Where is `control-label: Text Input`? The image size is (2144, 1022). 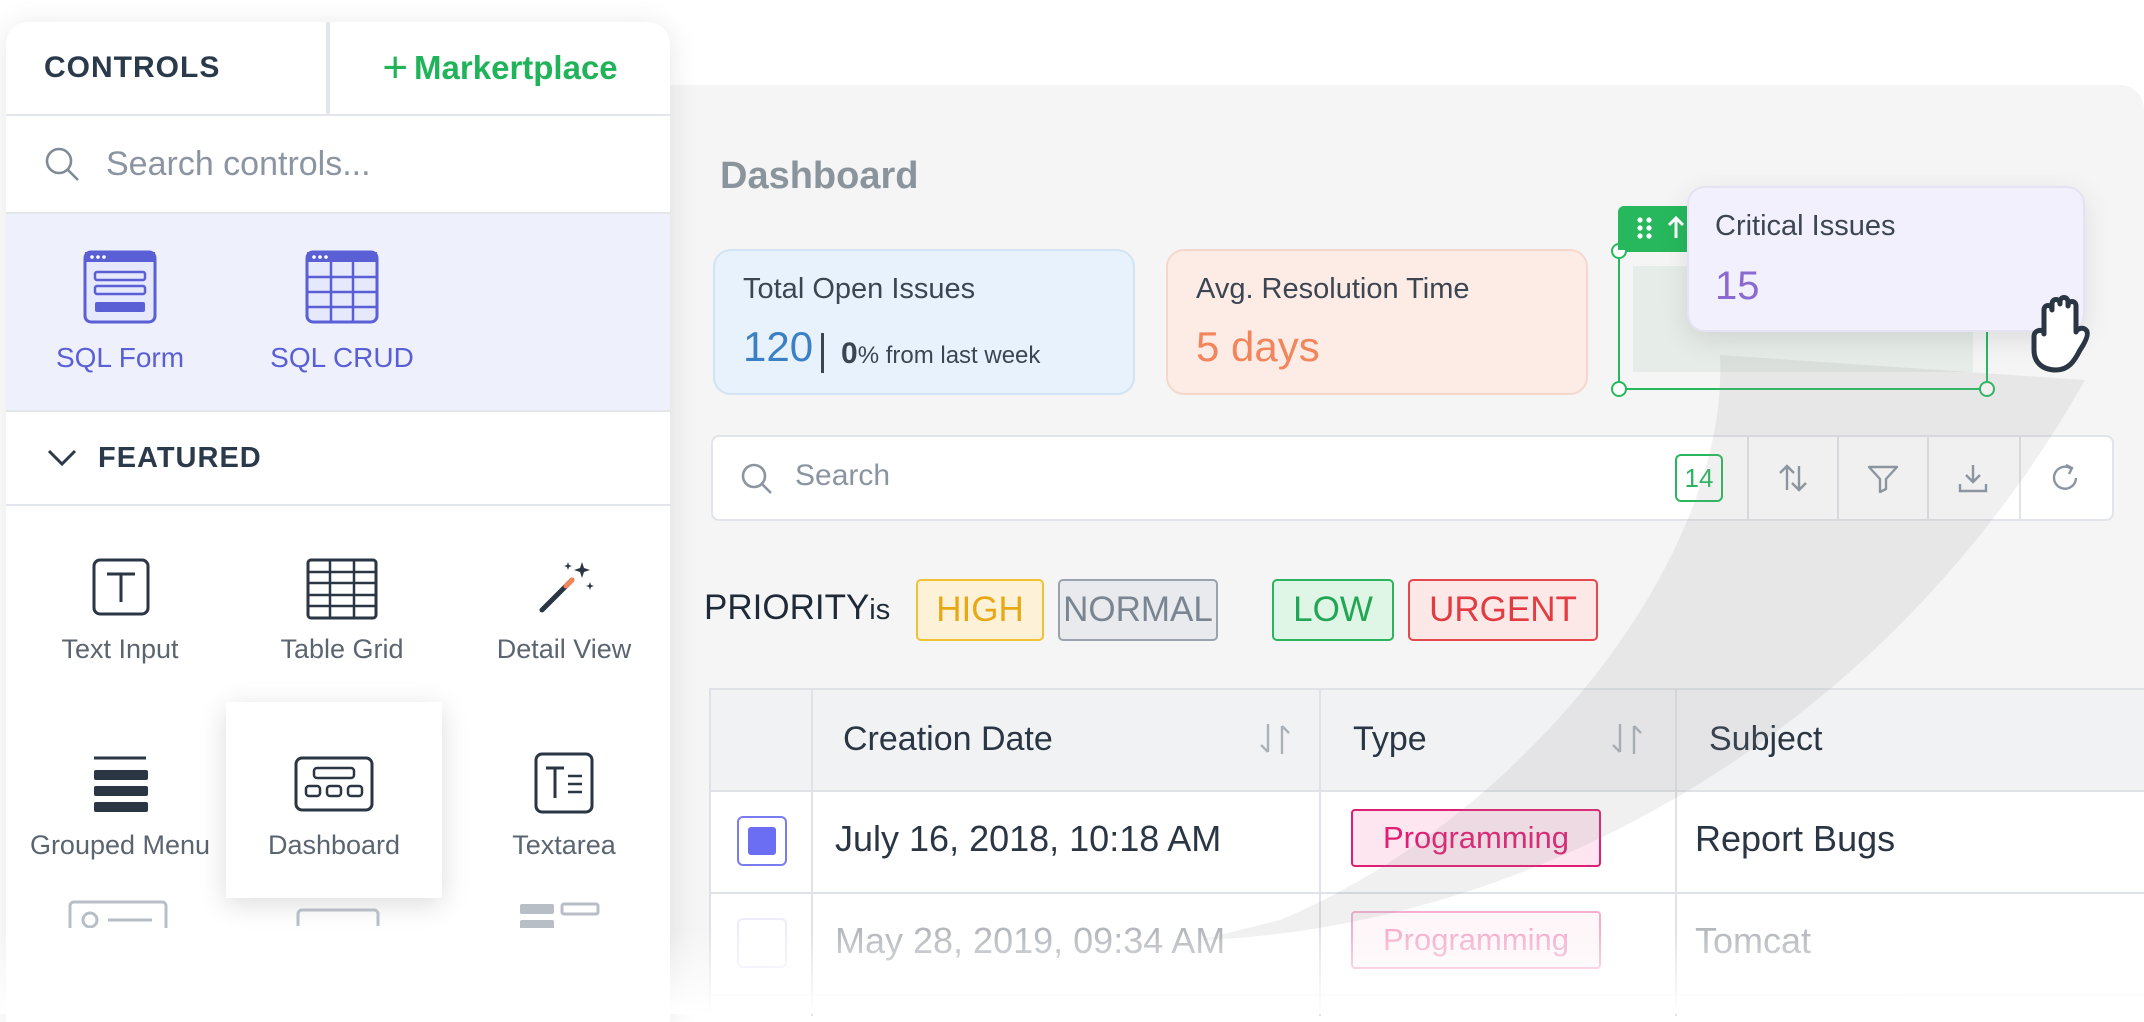
control-label: Text Input is located at coordinates (120, 649).